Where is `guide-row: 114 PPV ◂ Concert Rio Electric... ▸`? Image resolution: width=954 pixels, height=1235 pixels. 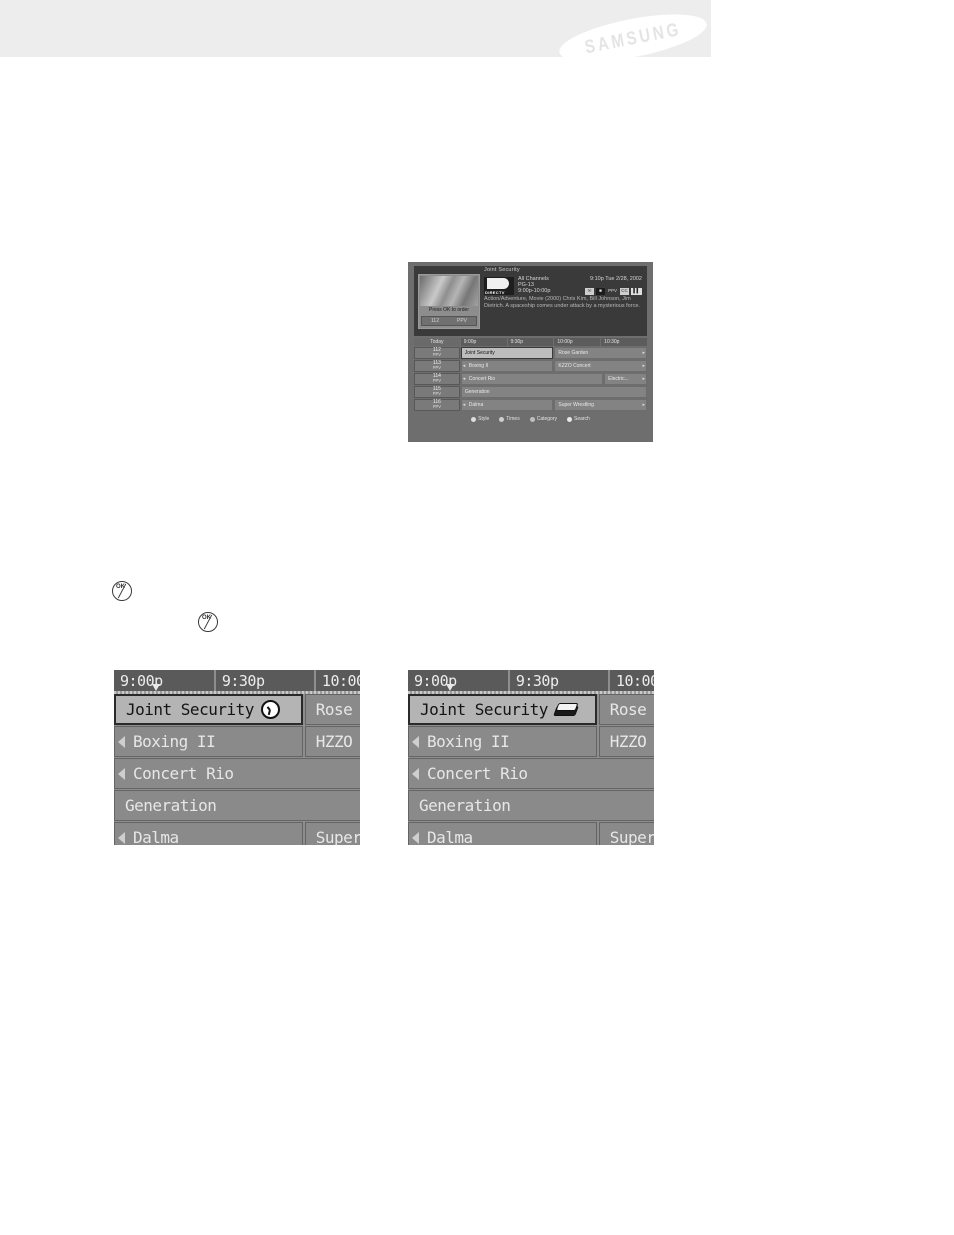 guide-row: 114 PPV ◂ Concert Rio Electric... ▸ is located at coordinates (530, 379).